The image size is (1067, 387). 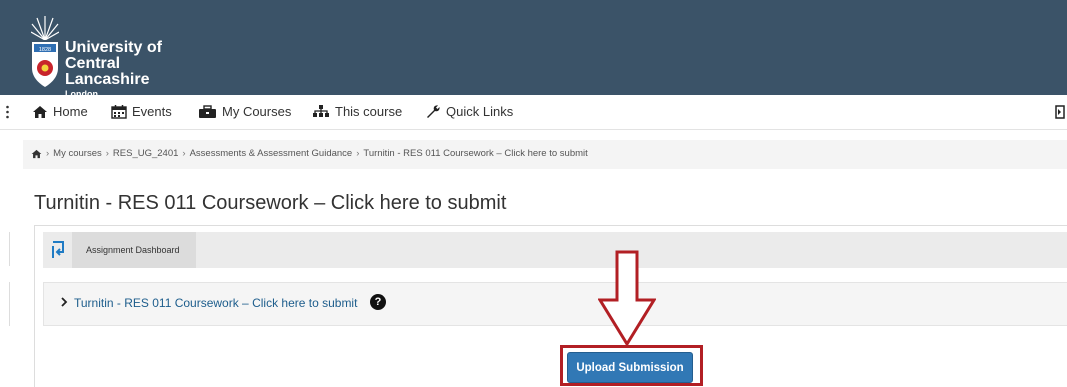 I want to click on drawer-toggle-icon, so click(x=7, y=112).